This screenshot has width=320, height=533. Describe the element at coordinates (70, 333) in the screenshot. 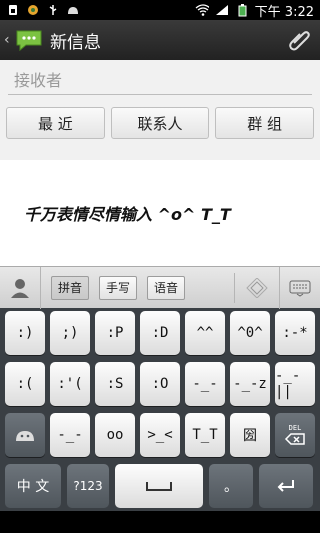

I see `emoticon-key: ;)` at that location.